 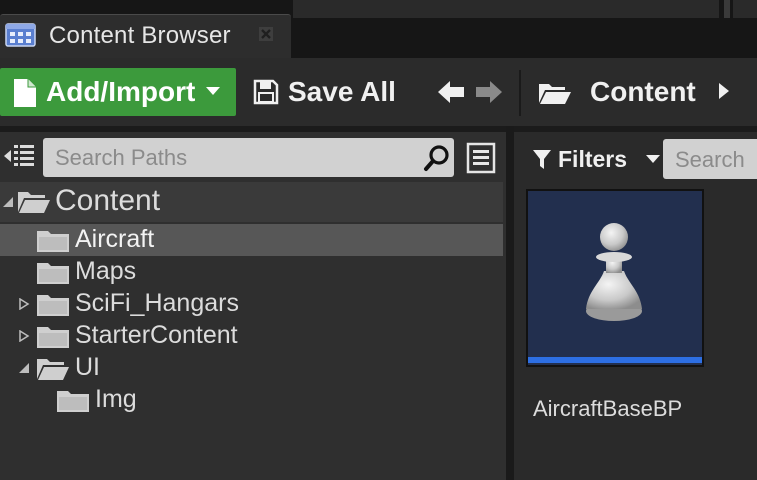 What do you see at coordinates (156, 335) in the screenshot?
I see `tree-item-label: StarterContent` at bounding box center [156, 335].